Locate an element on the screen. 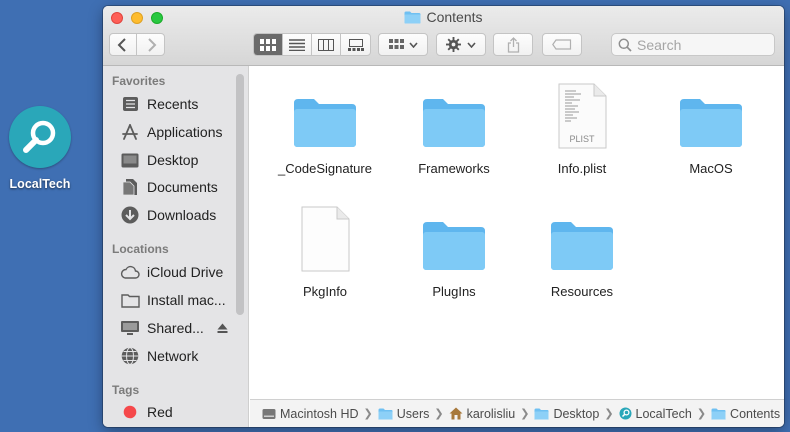 This screenshot has width=790, height=432. forward-button is located at coordinates (151, 44).